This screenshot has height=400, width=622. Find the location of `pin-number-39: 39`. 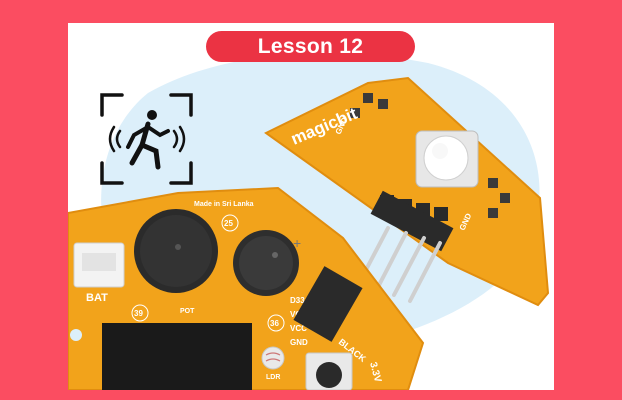

pin-number-39: 39 is located at coordinates (138, 313).